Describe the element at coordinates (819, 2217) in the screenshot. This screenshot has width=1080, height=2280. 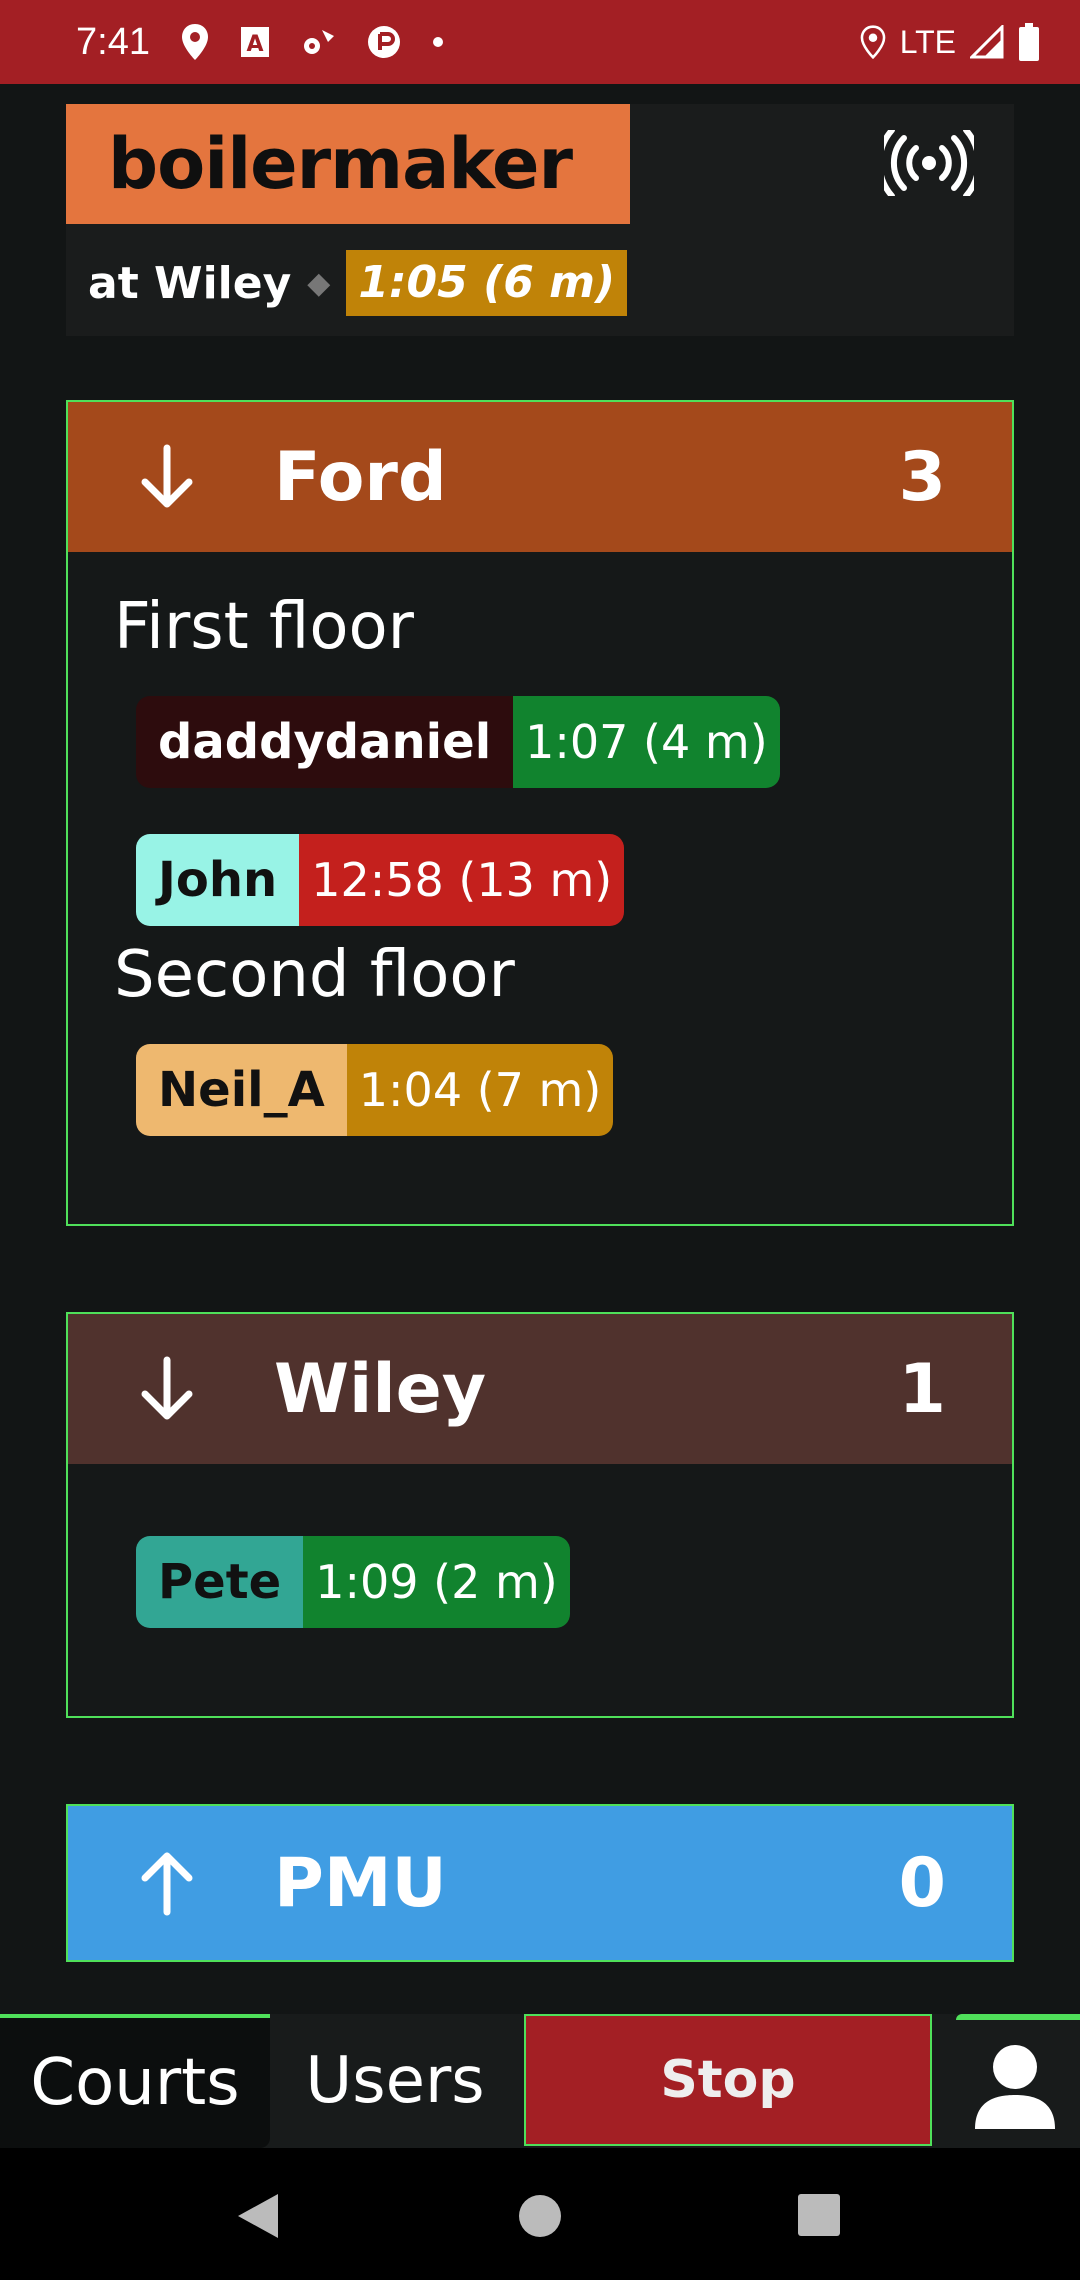
I see `recents-icon` at that location.